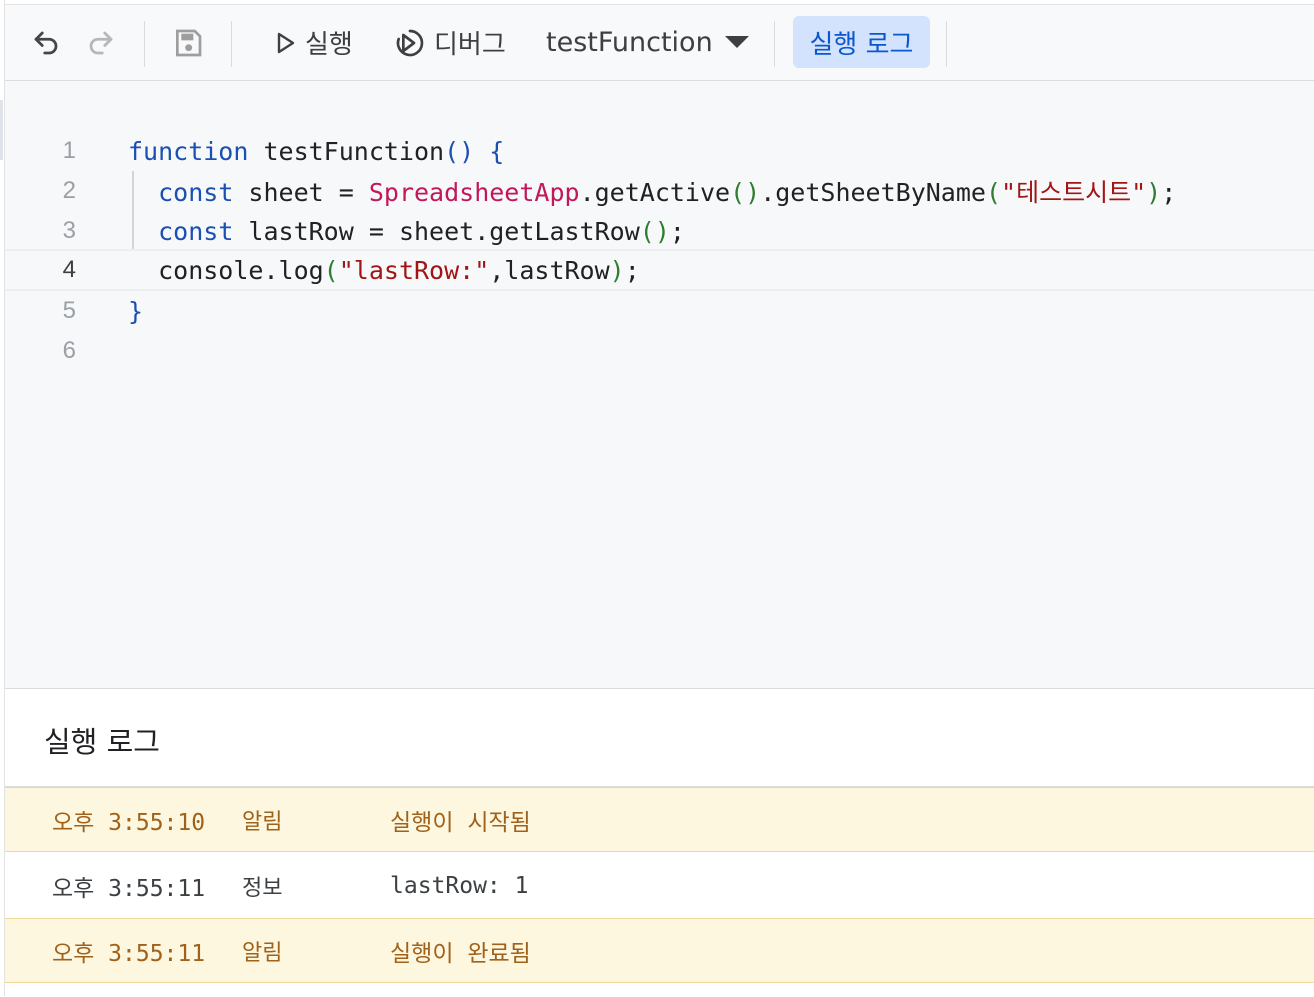  I want to click on log-entry: 오후 3:55:10 알림 실행이 시작됨, so click(659, 819).